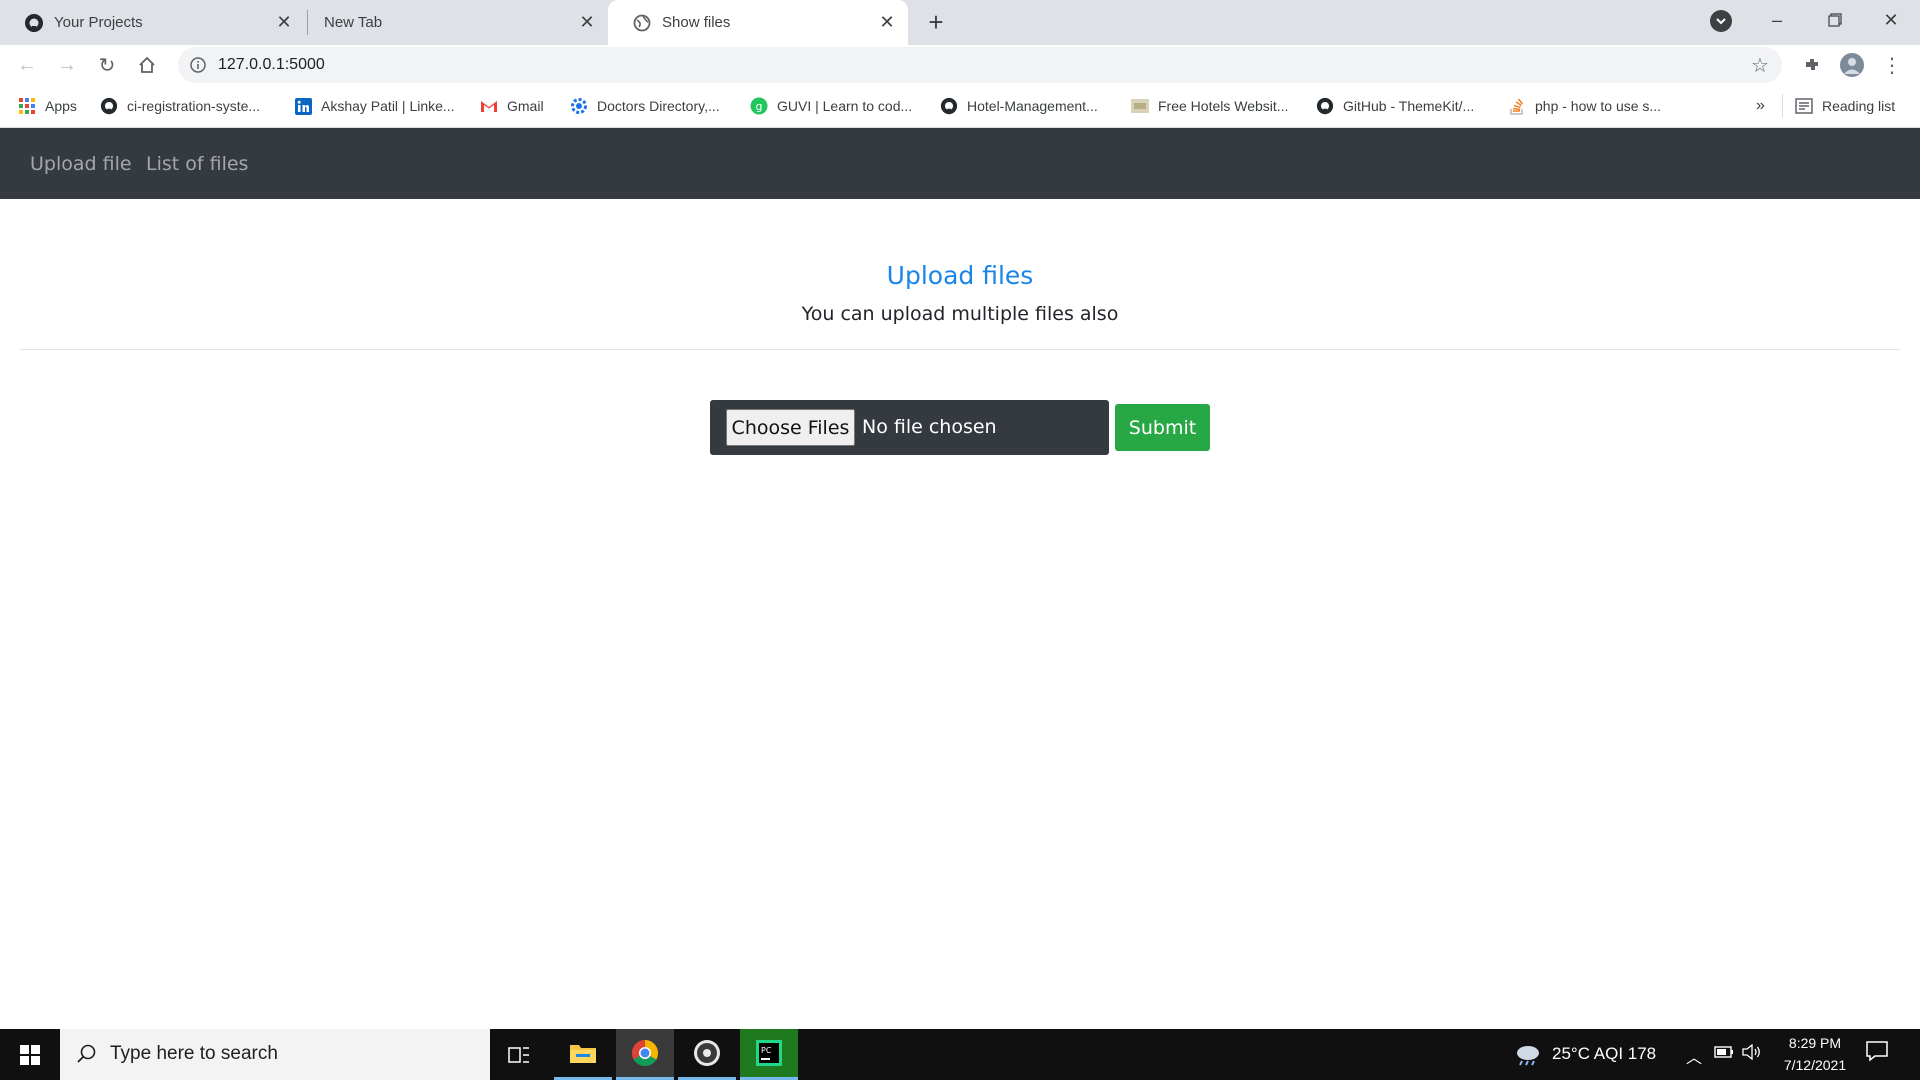 This screenshot has width=1920, height=1080. I want to click on reading-list-button: Reading list, so click(1845, 106).